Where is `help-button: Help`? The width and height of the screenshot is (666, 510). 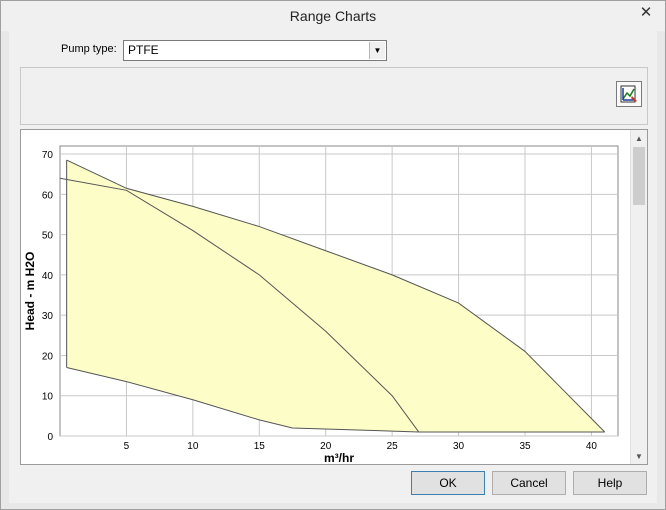 help-button: Help is located at coordinates (610, 483).